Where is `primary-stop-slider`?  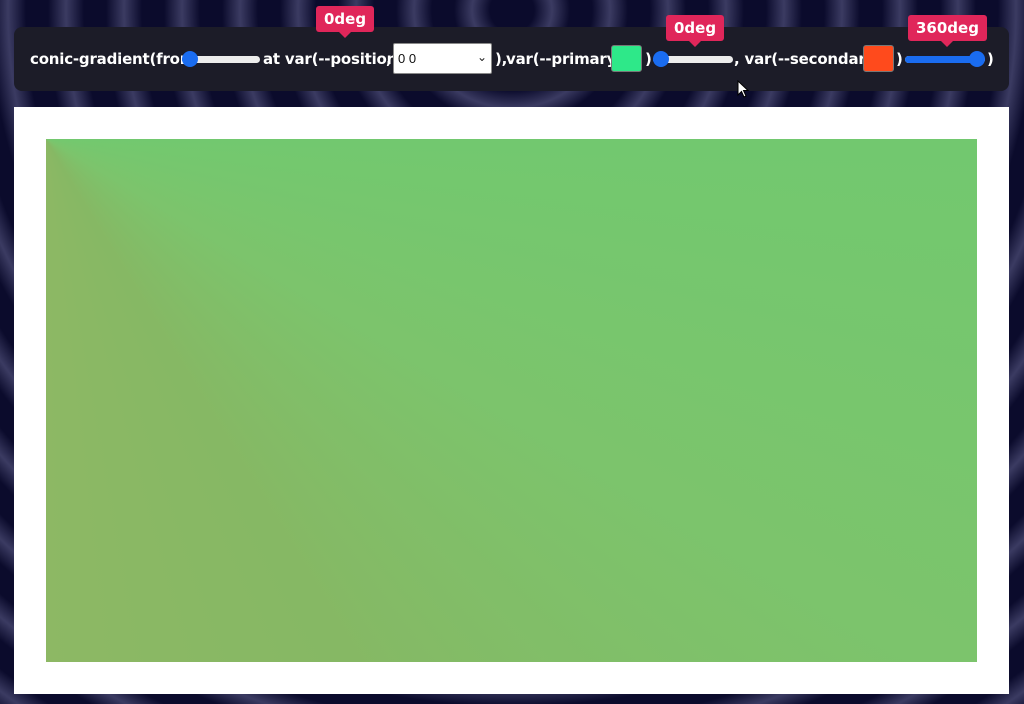 primary-stop-slider is located at coordinates (693, 59).